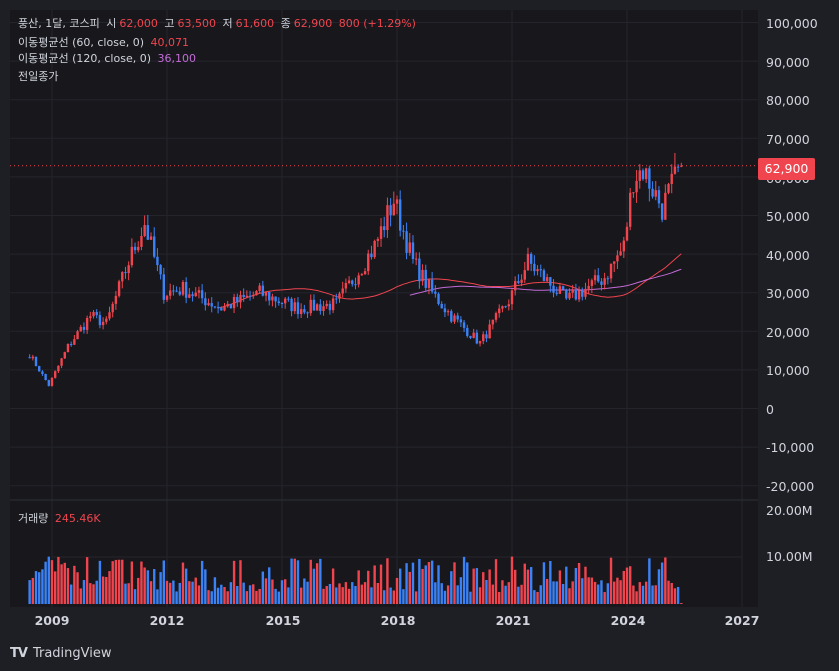  Describe the element at coordinates (33, 518) in the screenshot. I see `volume-label: 거래량` at that location.